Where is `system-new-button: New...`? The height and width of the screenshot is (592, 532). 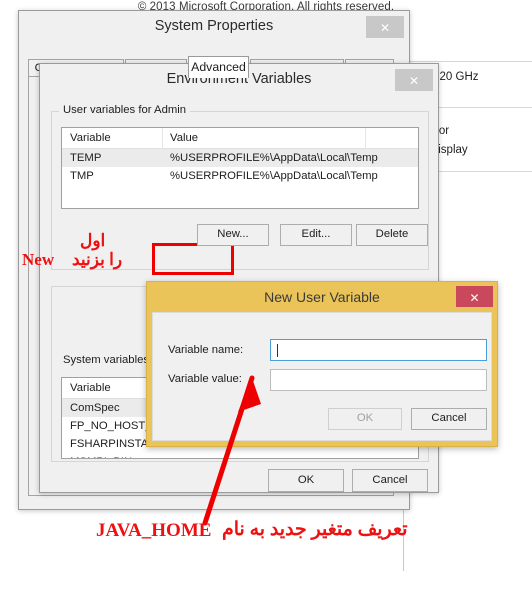
system-new-button: New... is located at coordinates (233, 235).